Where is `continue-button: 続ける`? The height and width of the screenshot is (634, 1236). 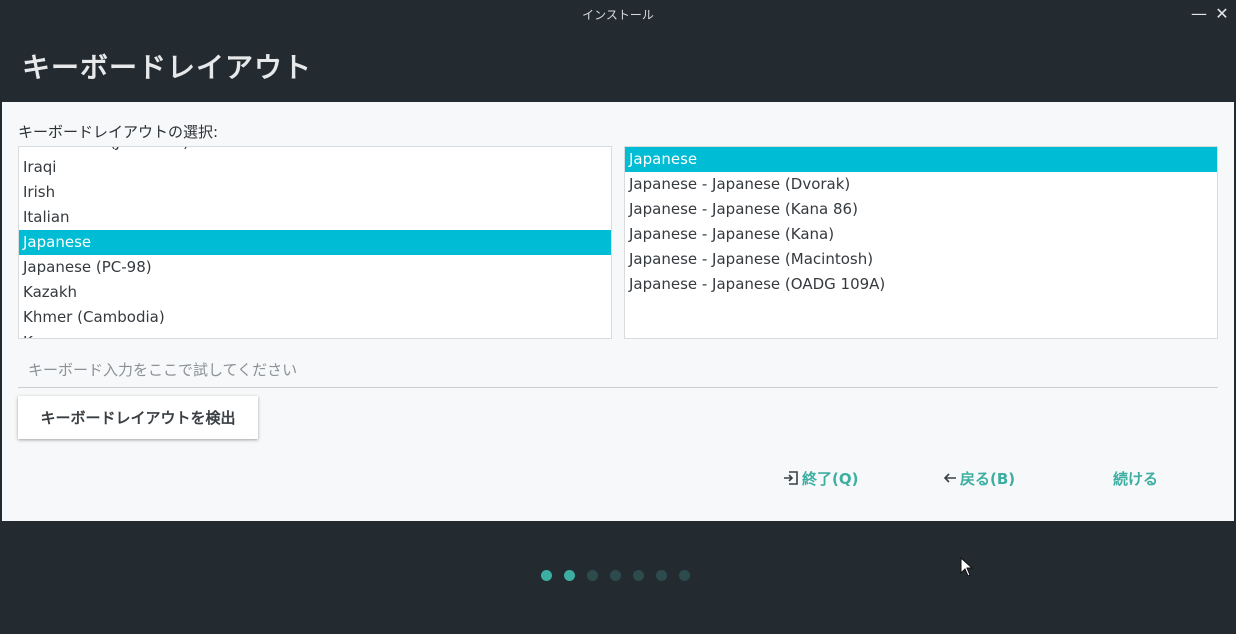 continue-button: 続ける is located at coordinates (1135, 478).